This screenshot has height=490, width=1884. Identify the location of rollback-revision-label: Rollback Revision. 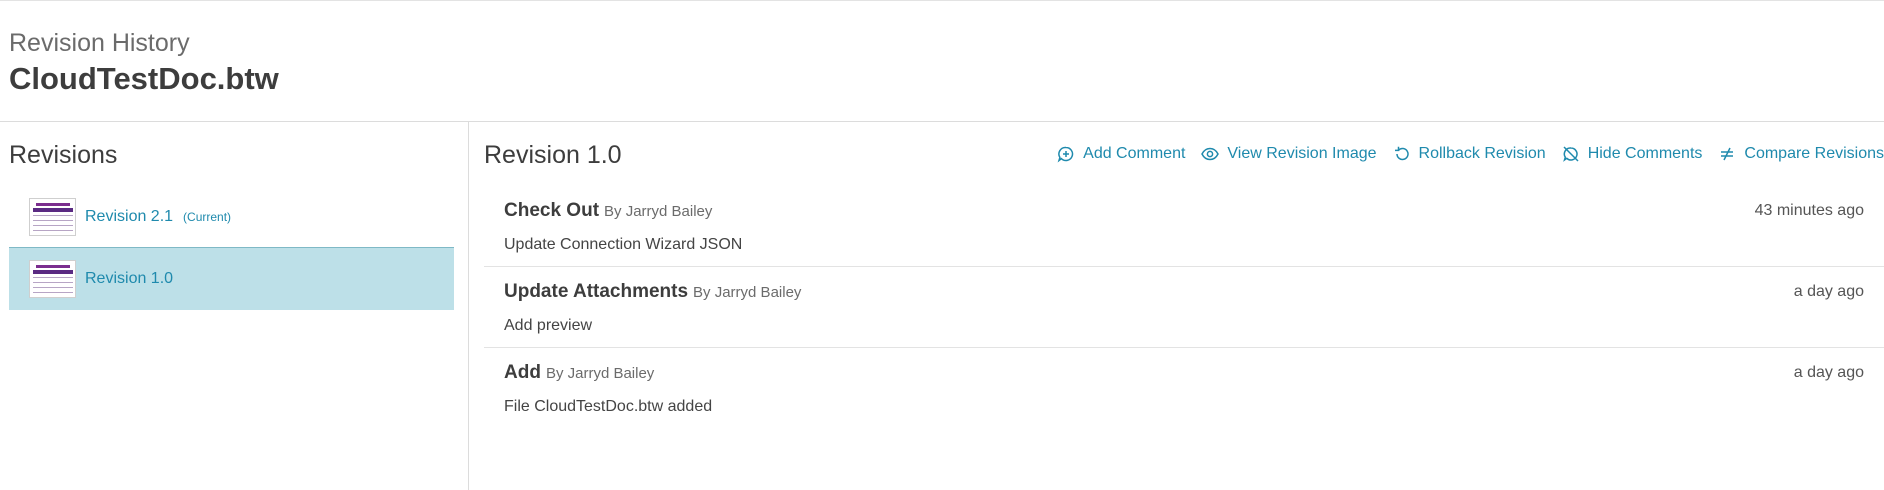
(1482, 153).